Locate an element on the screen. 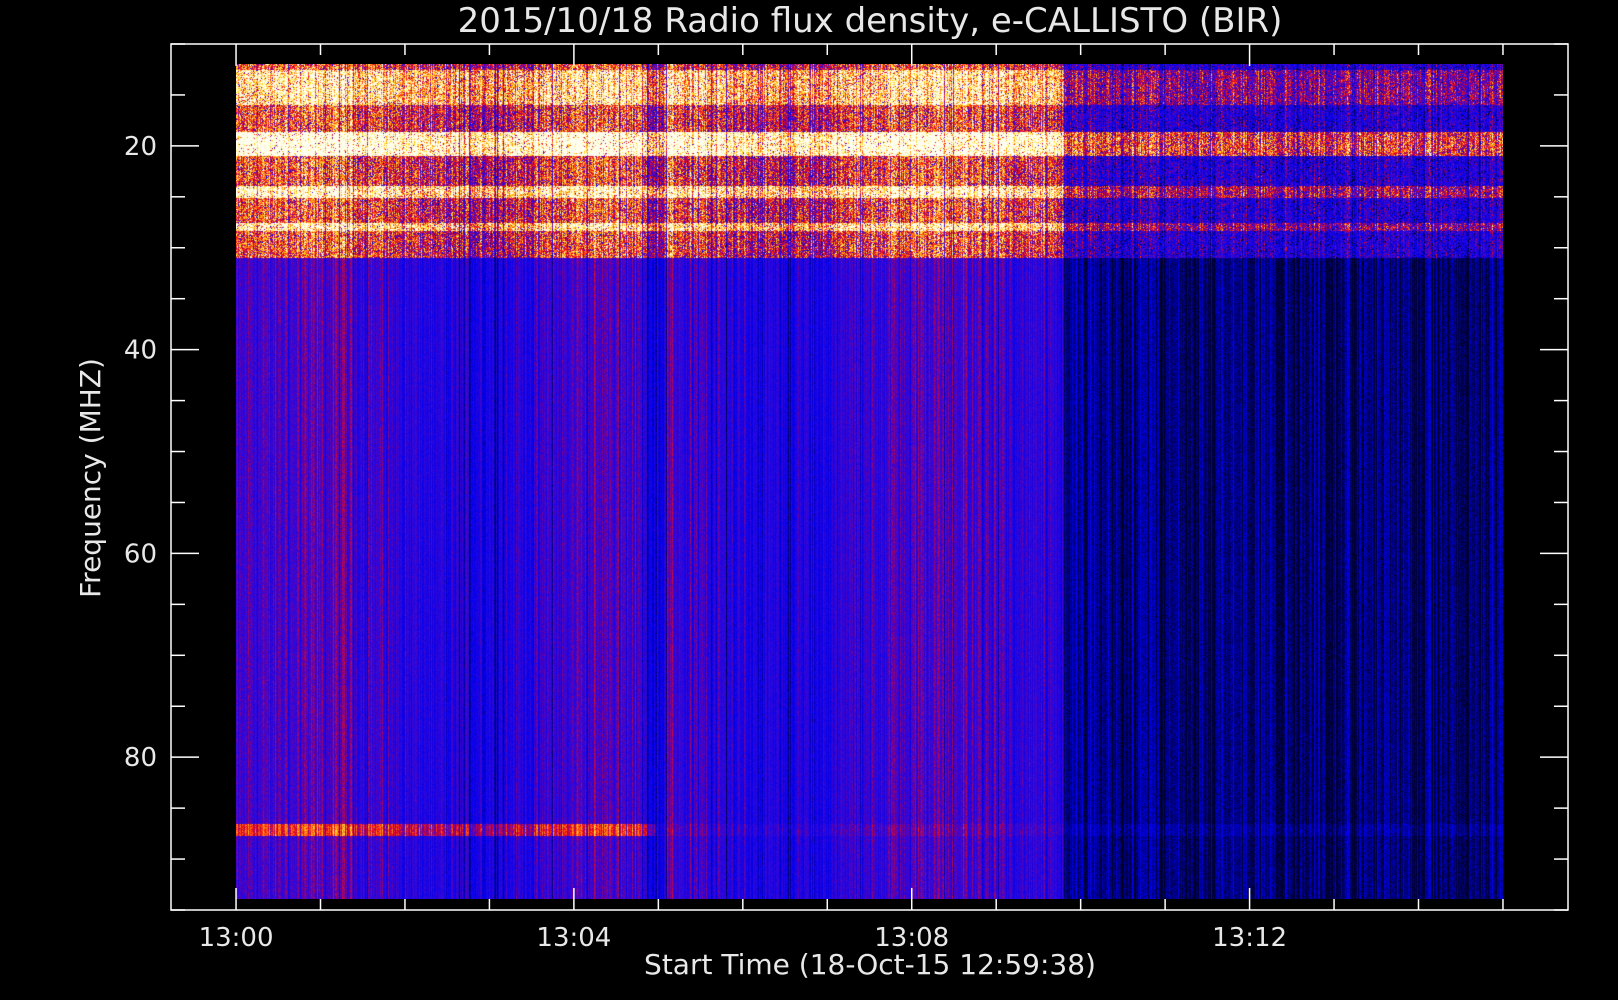 This screenshot has height=1000, width=1618. y-tick-label: 80 is located at coordinates (140, 758).